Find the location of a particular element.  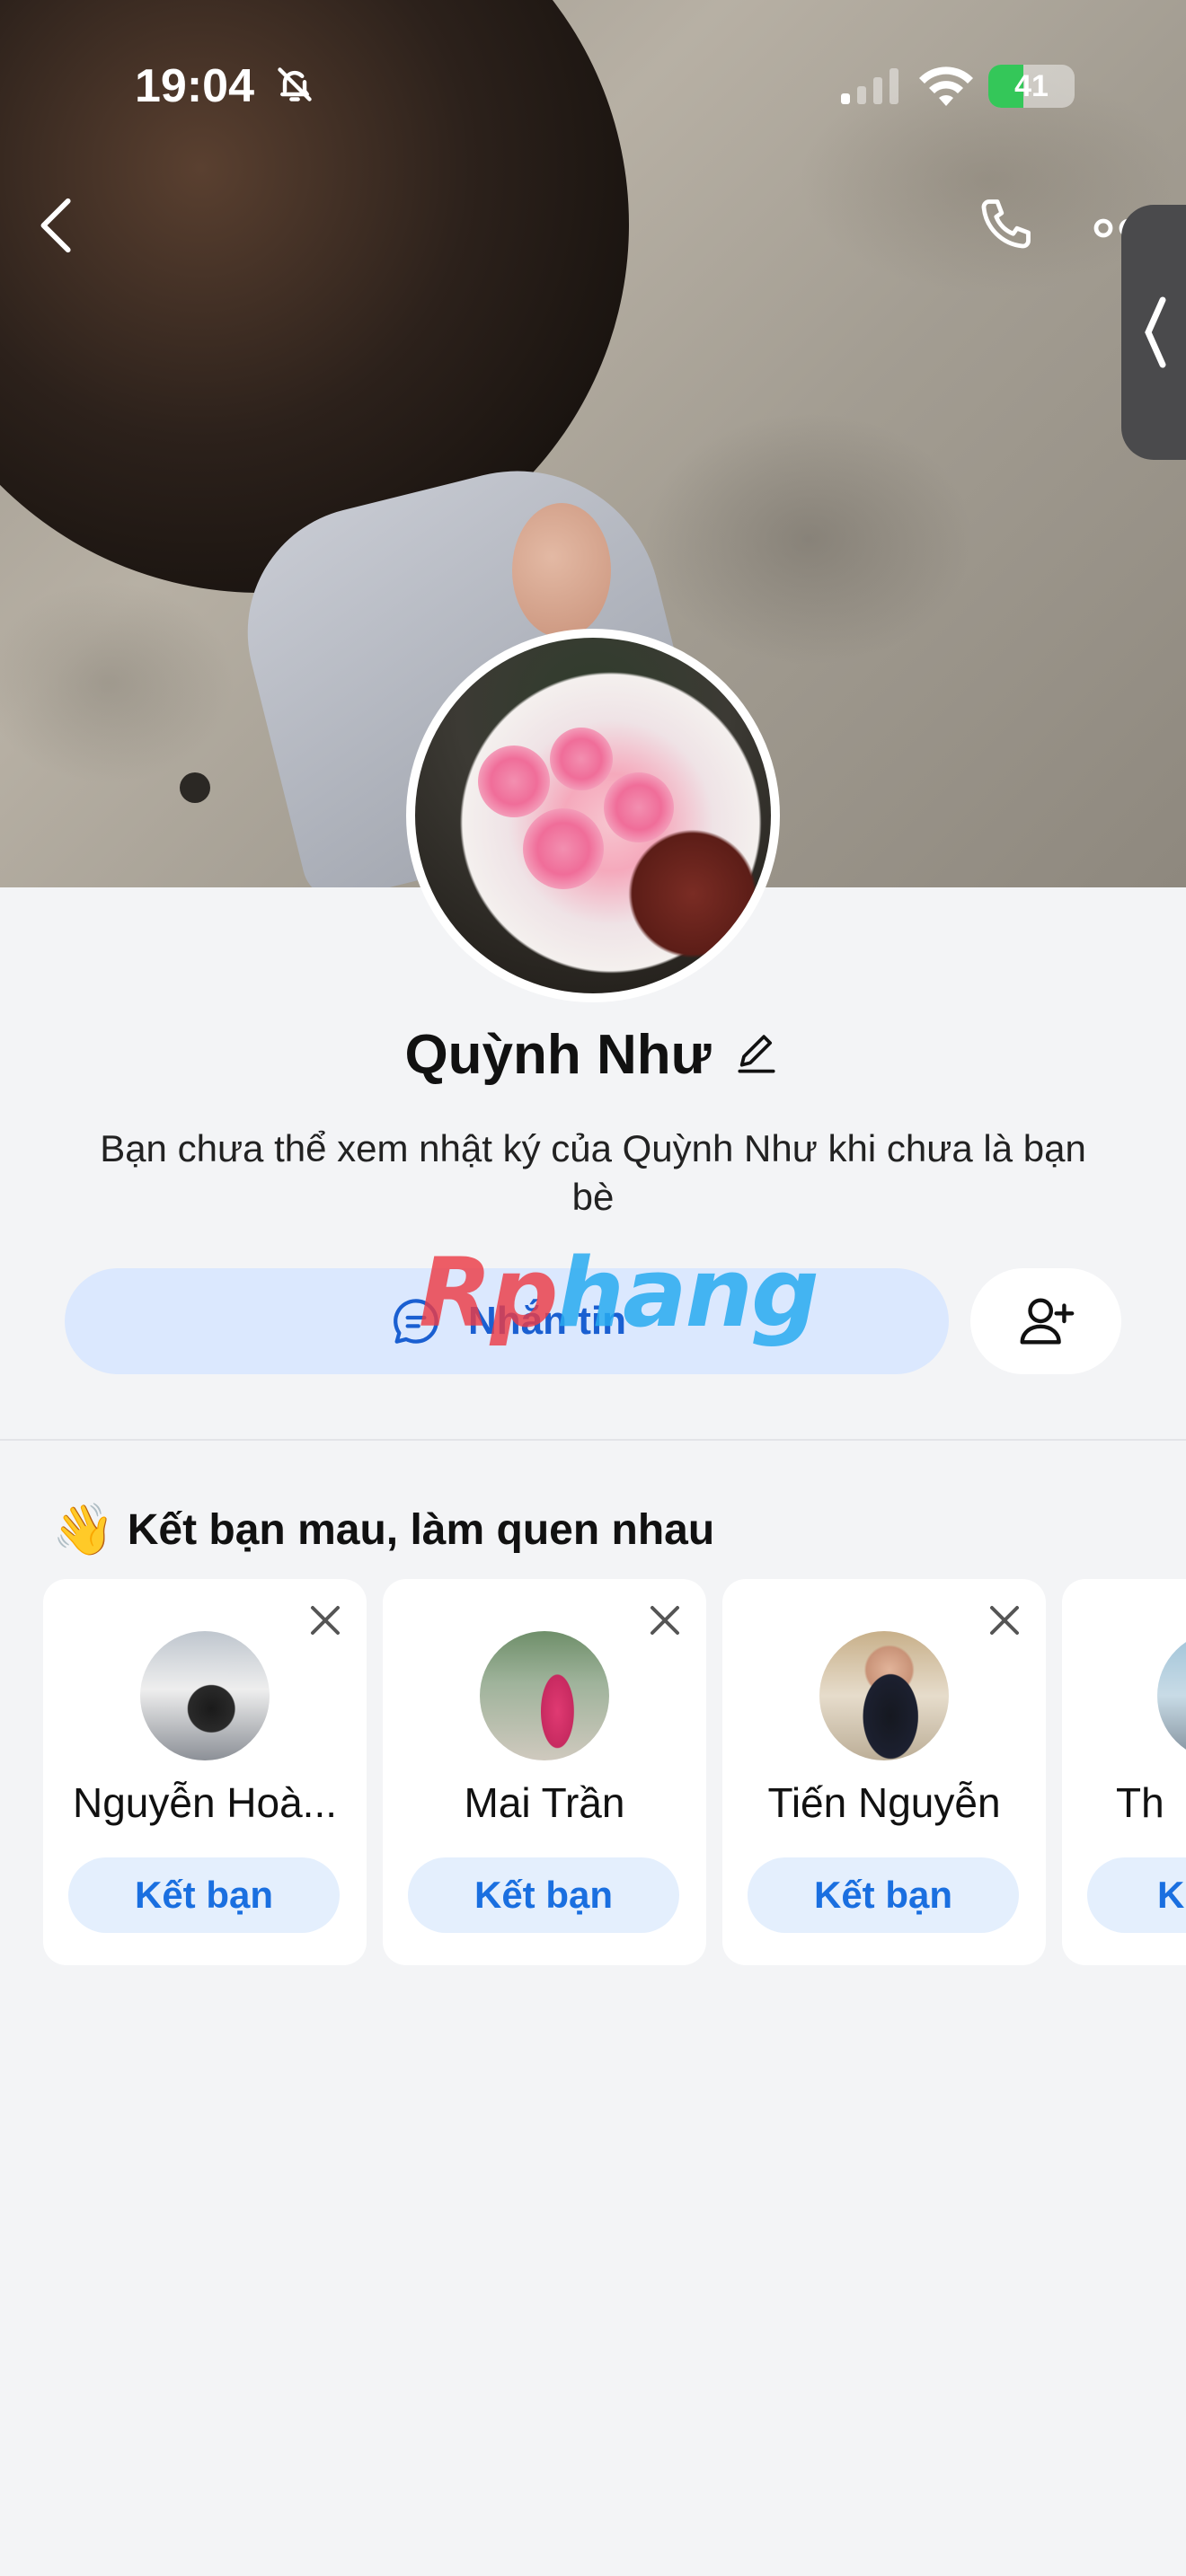

suggestion-name: Tiến Nguyễn is located at coordinates (884, 1802).